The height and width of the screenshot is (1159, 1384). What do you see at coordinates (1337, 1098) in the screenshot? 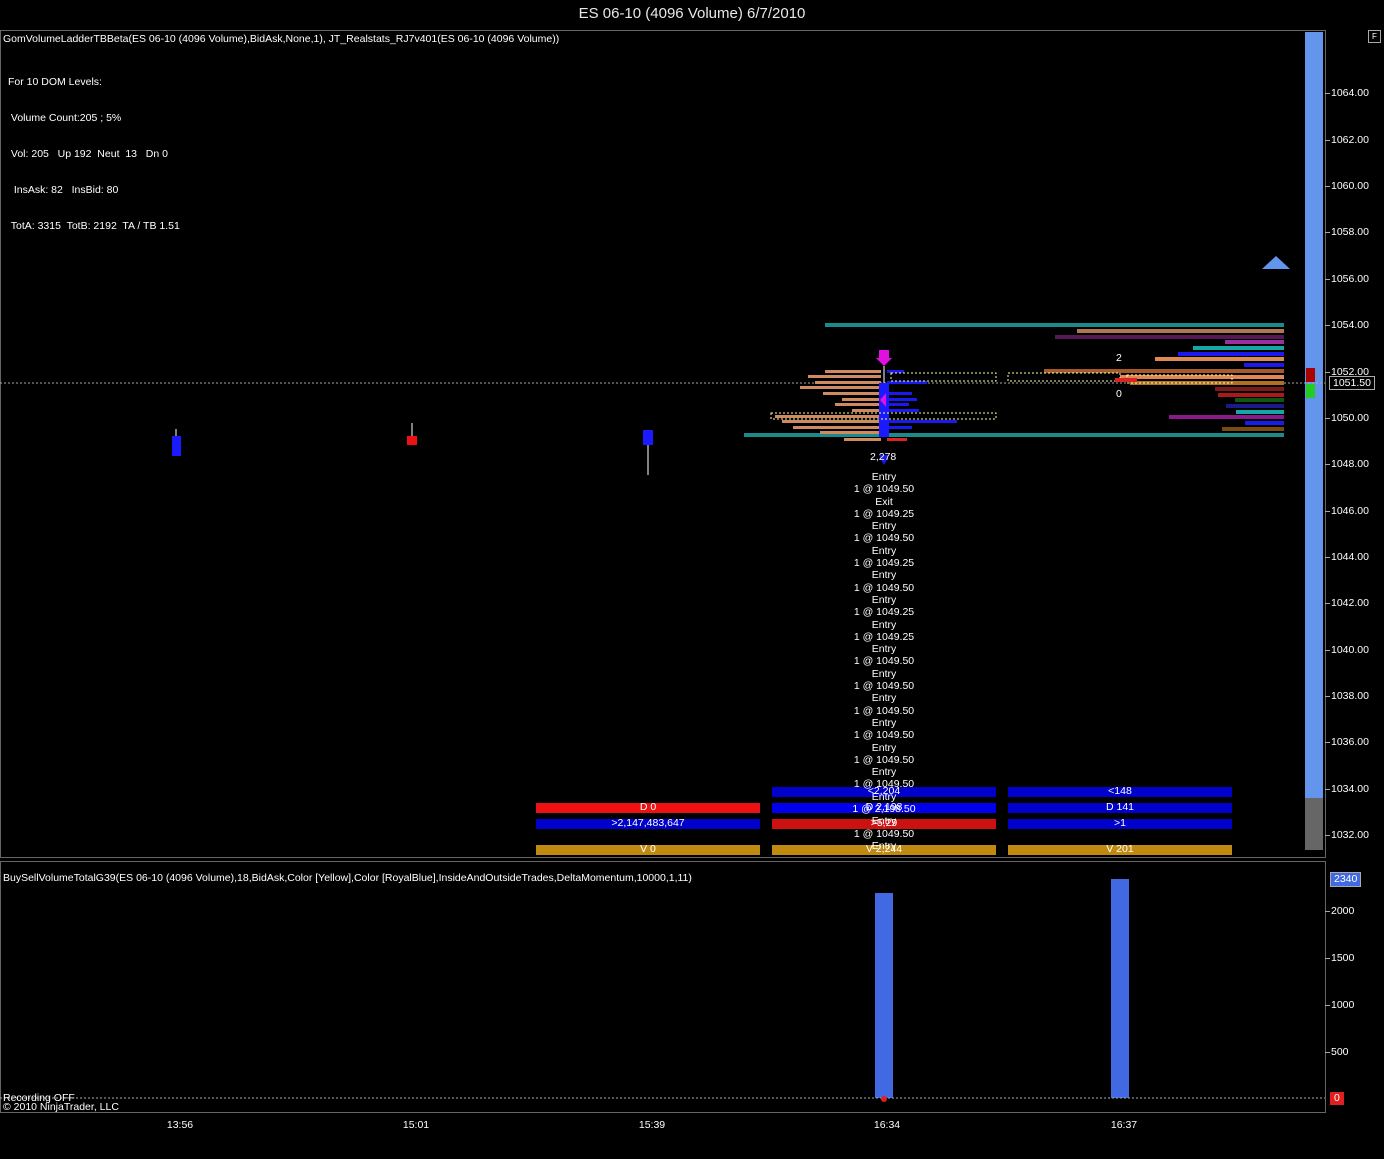
I see `volume-zero-tag: 0` at bounding box center [1337, 1098].